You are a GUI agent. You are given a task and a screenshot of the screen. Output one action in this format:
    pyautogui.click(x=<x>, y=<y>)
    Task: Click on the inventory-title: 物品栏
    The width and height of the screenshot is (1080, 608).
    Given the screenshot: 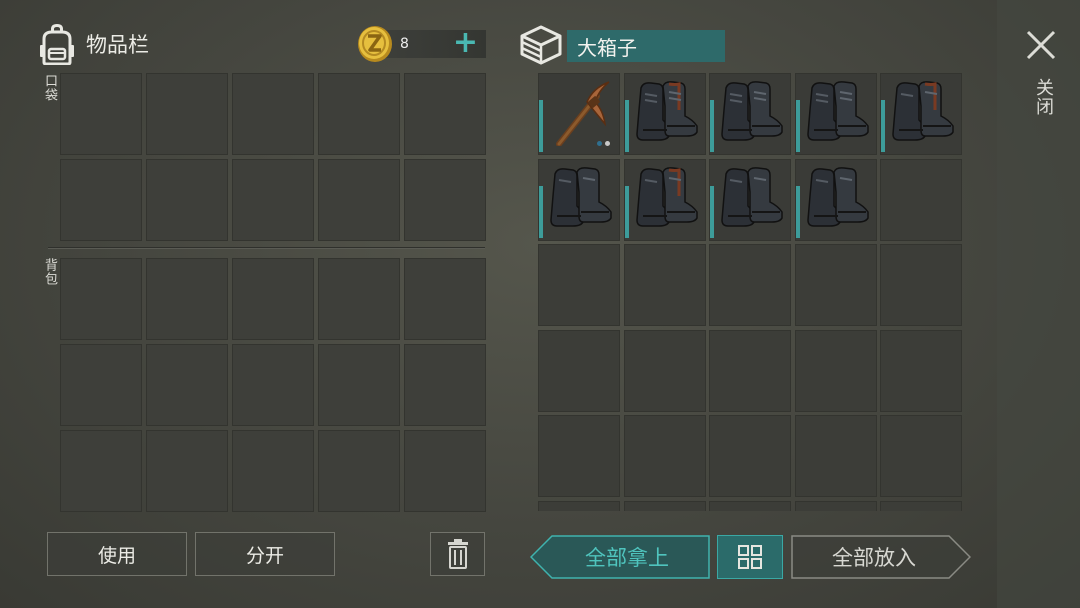 What is the action you would take?
    pyautogui.click(x=117, y=45)
    